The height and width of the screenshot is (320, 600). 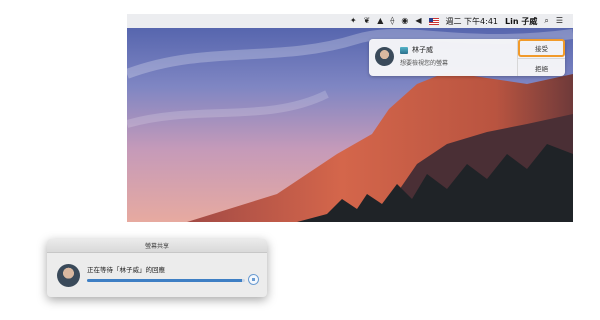 I want to click on screen-sharing-app-icon, so click(x=404, y=50).